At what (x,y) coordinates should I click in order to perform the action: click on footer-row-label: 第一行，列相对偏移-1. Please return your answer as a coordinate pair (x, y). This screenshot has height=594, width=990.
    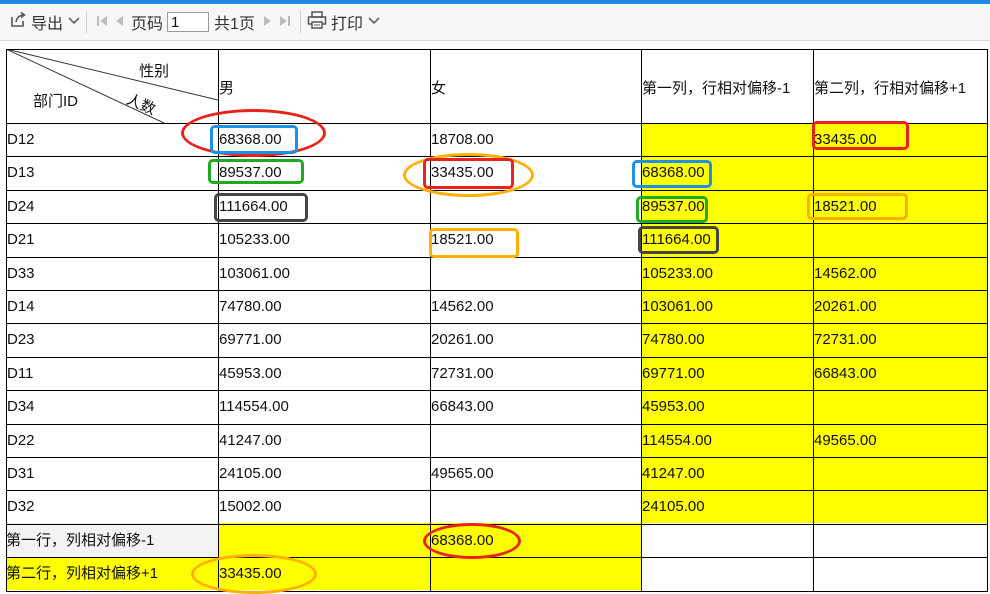
    Looking at the image, I should click on (80, 540).